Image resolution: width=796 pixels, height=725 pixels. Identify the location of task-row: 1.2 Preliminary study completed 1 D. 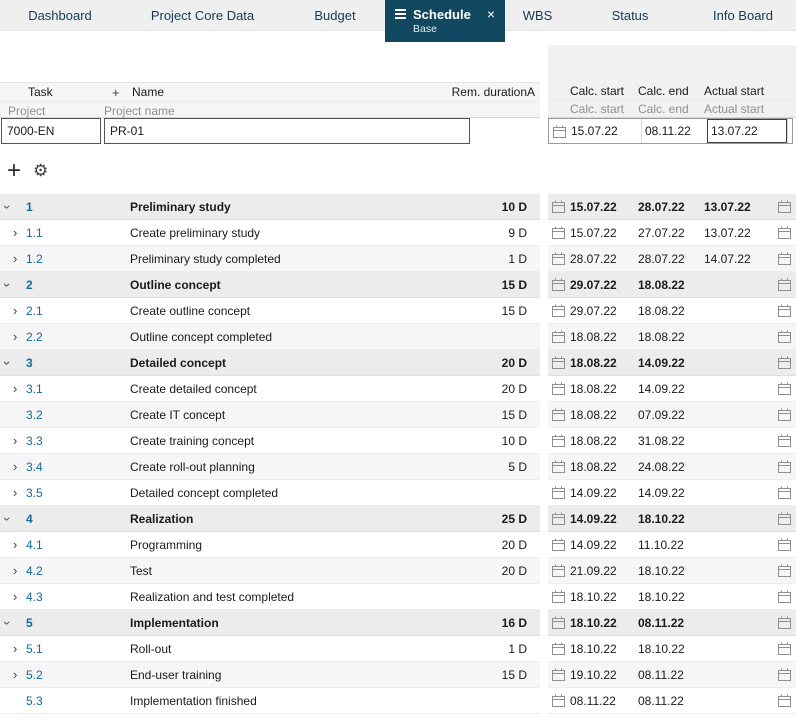
(270, 259).